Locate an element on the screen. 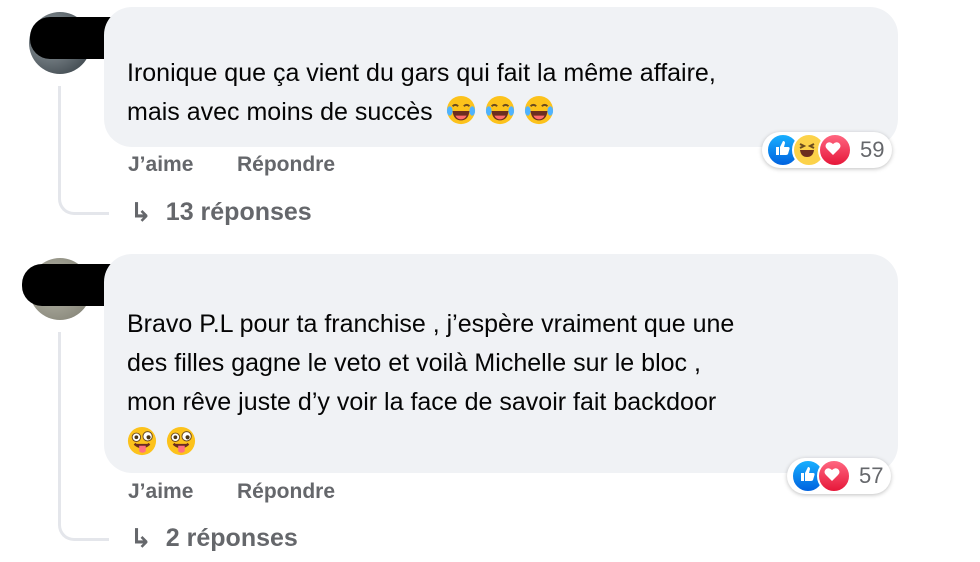 Image resolution: width=980 pixels, height=562 pixels. replies-count-label: 2 réponses is located at coordinates (231, 538).